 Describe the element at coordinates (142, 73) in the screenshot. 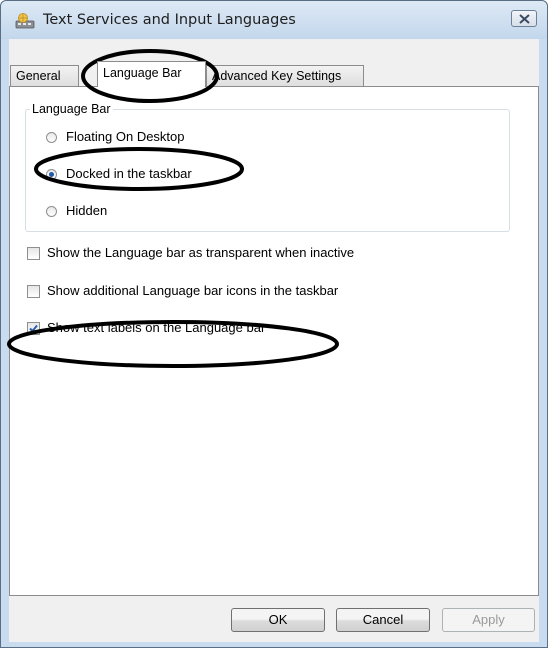

I see `tab-language-bar-label: Language Bar` at that location.